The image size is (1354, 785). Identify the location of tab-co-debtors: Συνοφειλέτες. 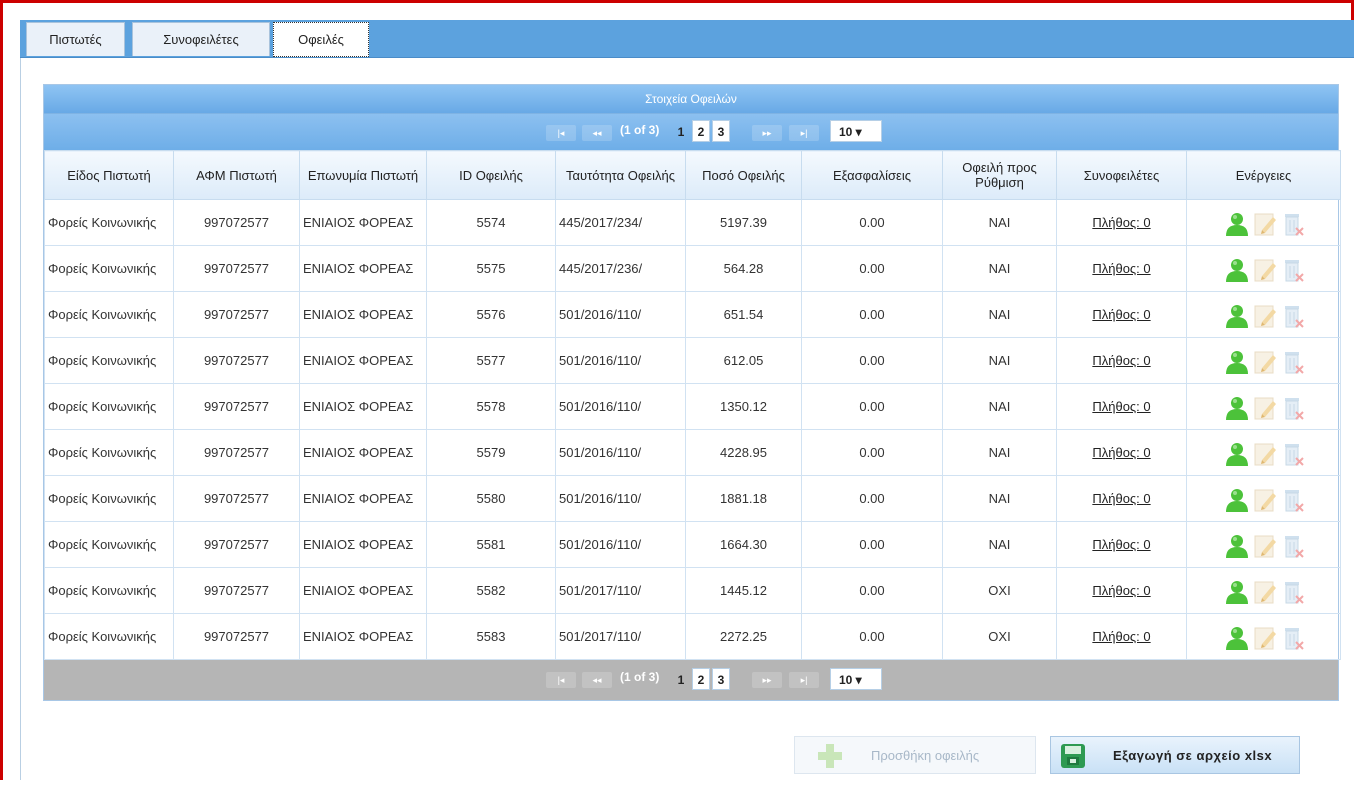
(201, 39).